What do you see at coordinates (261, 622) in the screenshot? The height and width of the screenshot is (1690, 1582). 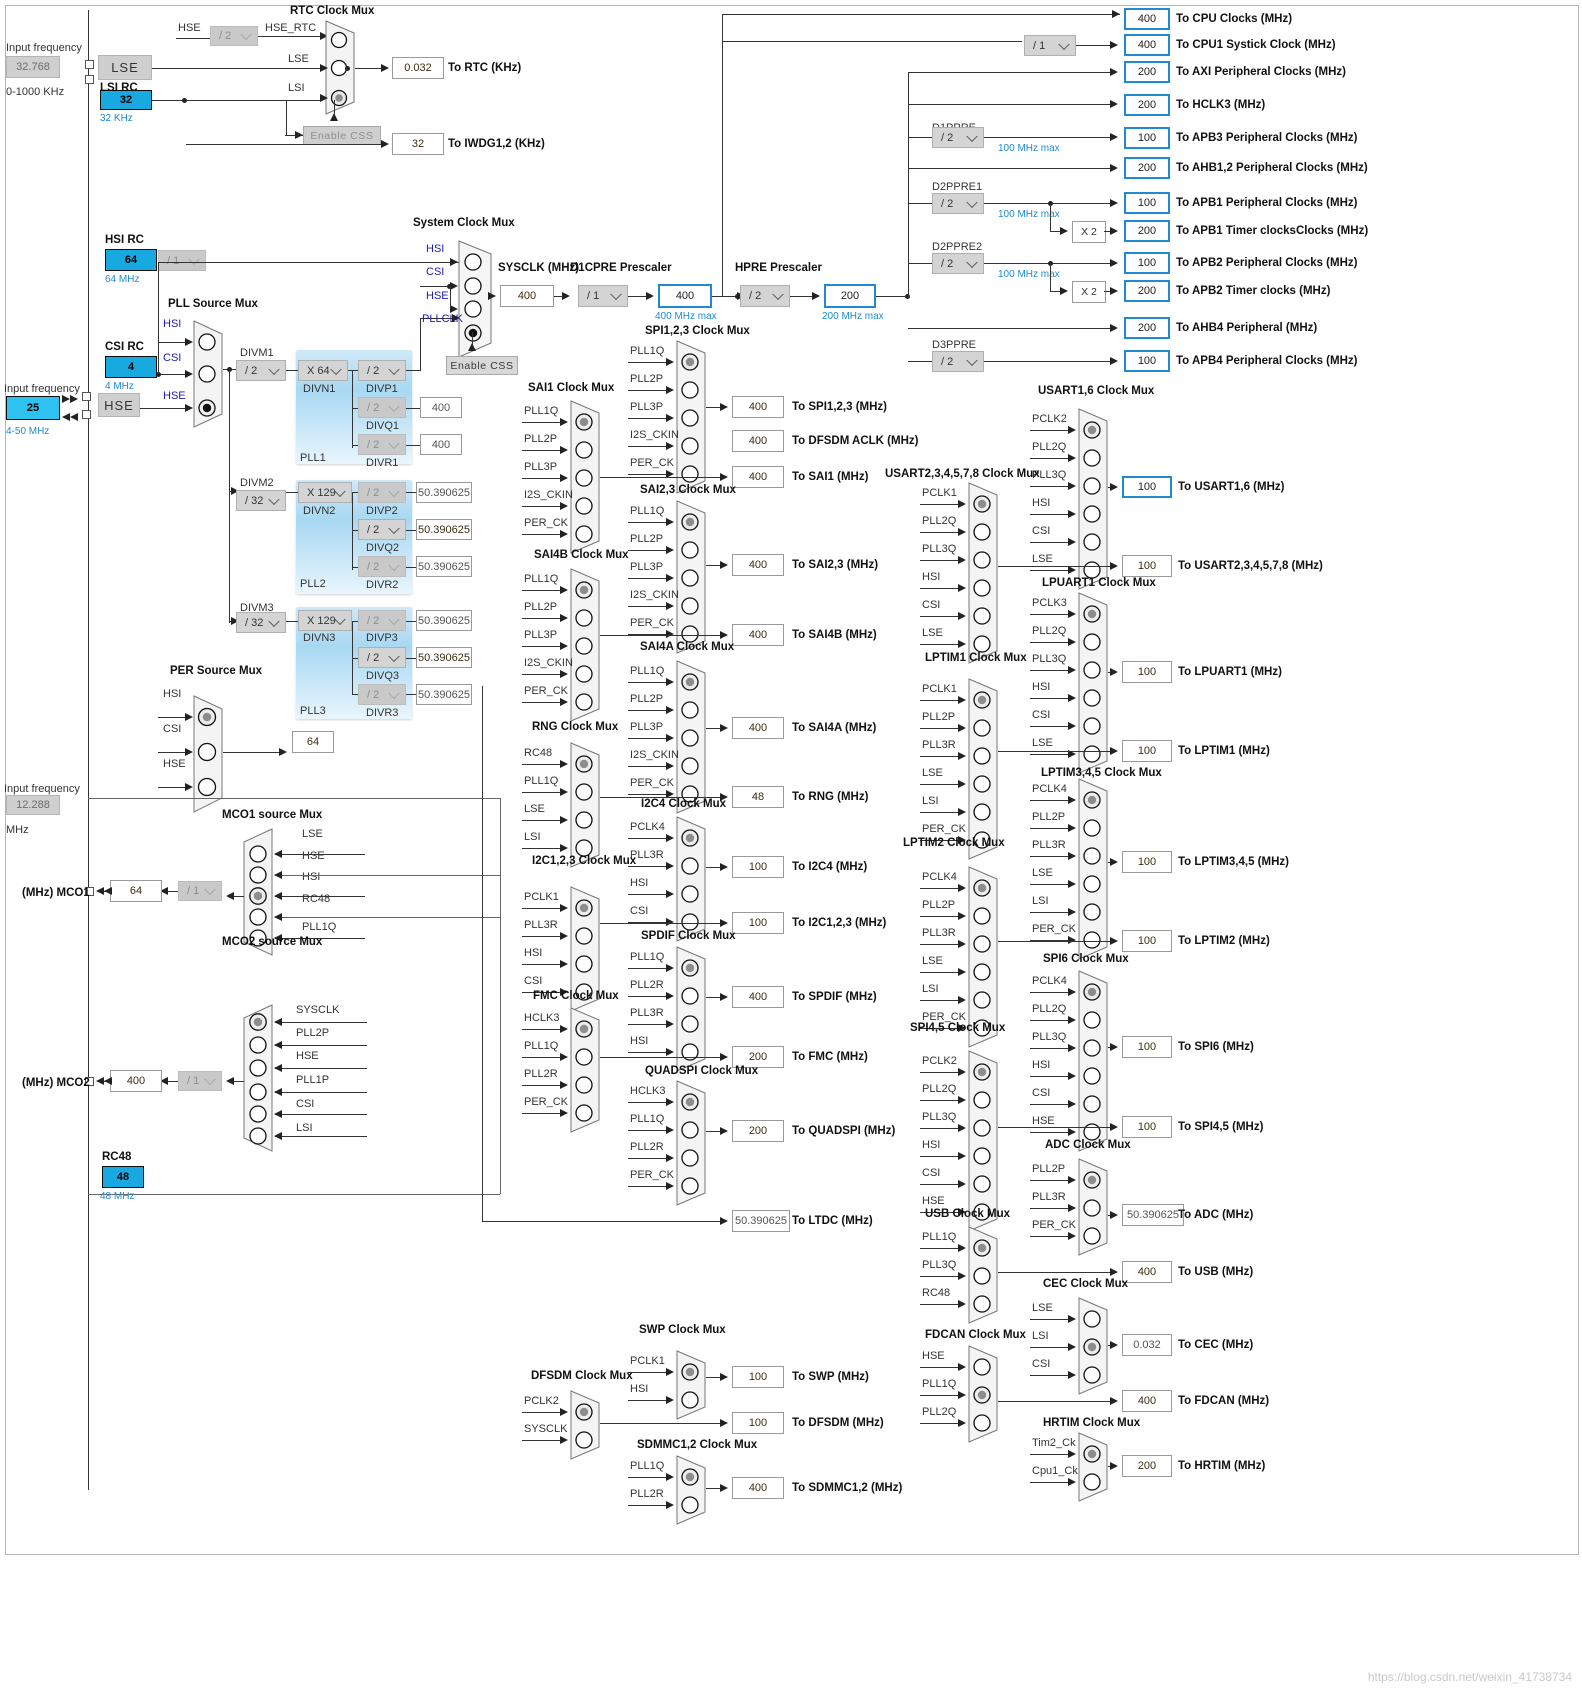 I see `divm3-select: / 32` at bounding box center [261, 622].